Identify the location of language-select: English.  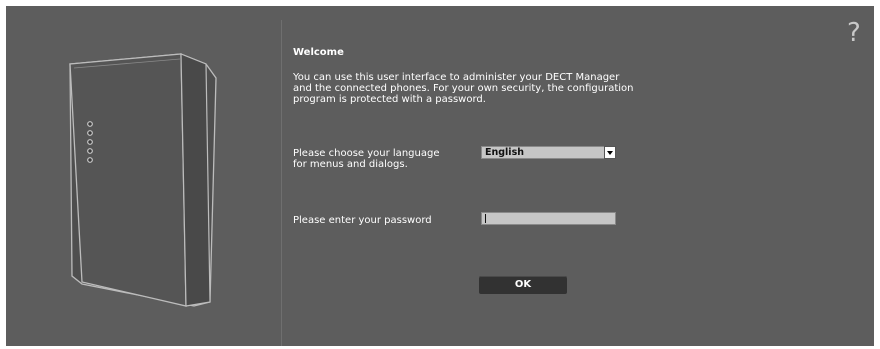
(548, 152).